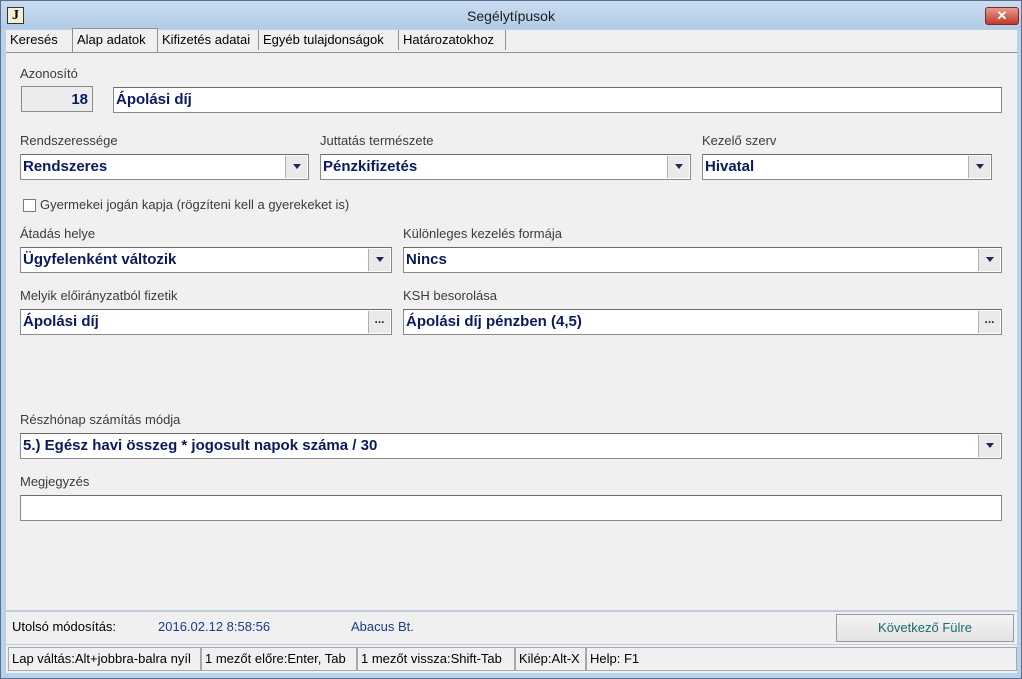  I want to click on megjegyzes-field, so click(511, 508).